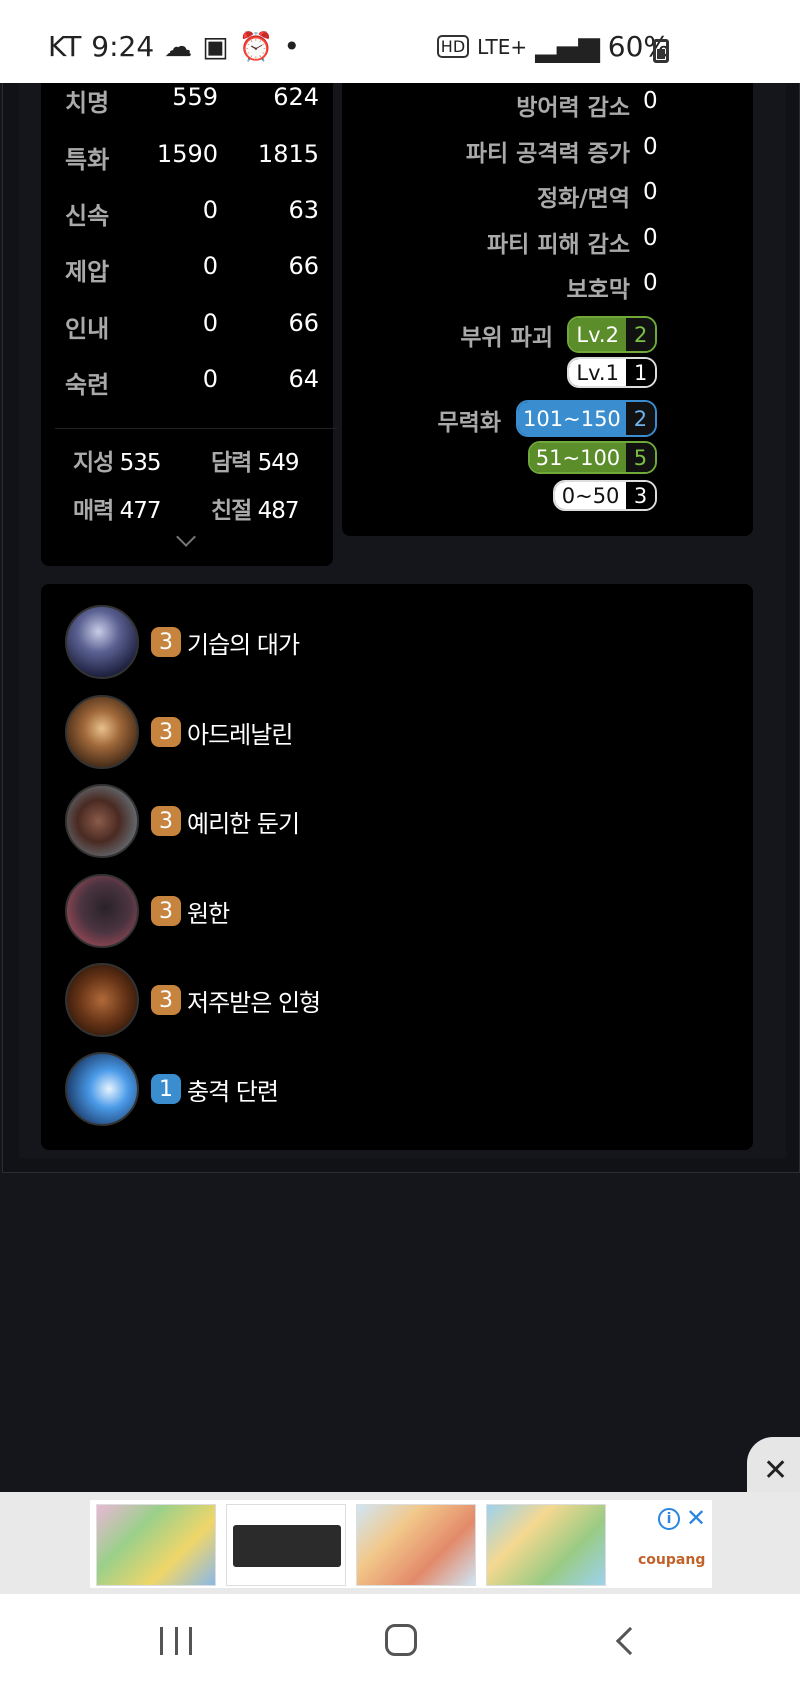  Describe the element at coordinates (572, 418) in the screenshot. I see `badge-label: 101~150` at that location.